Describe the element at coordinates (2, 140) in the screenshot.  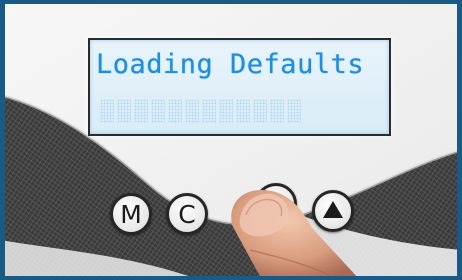
I see `photo-frame-left` at that location.